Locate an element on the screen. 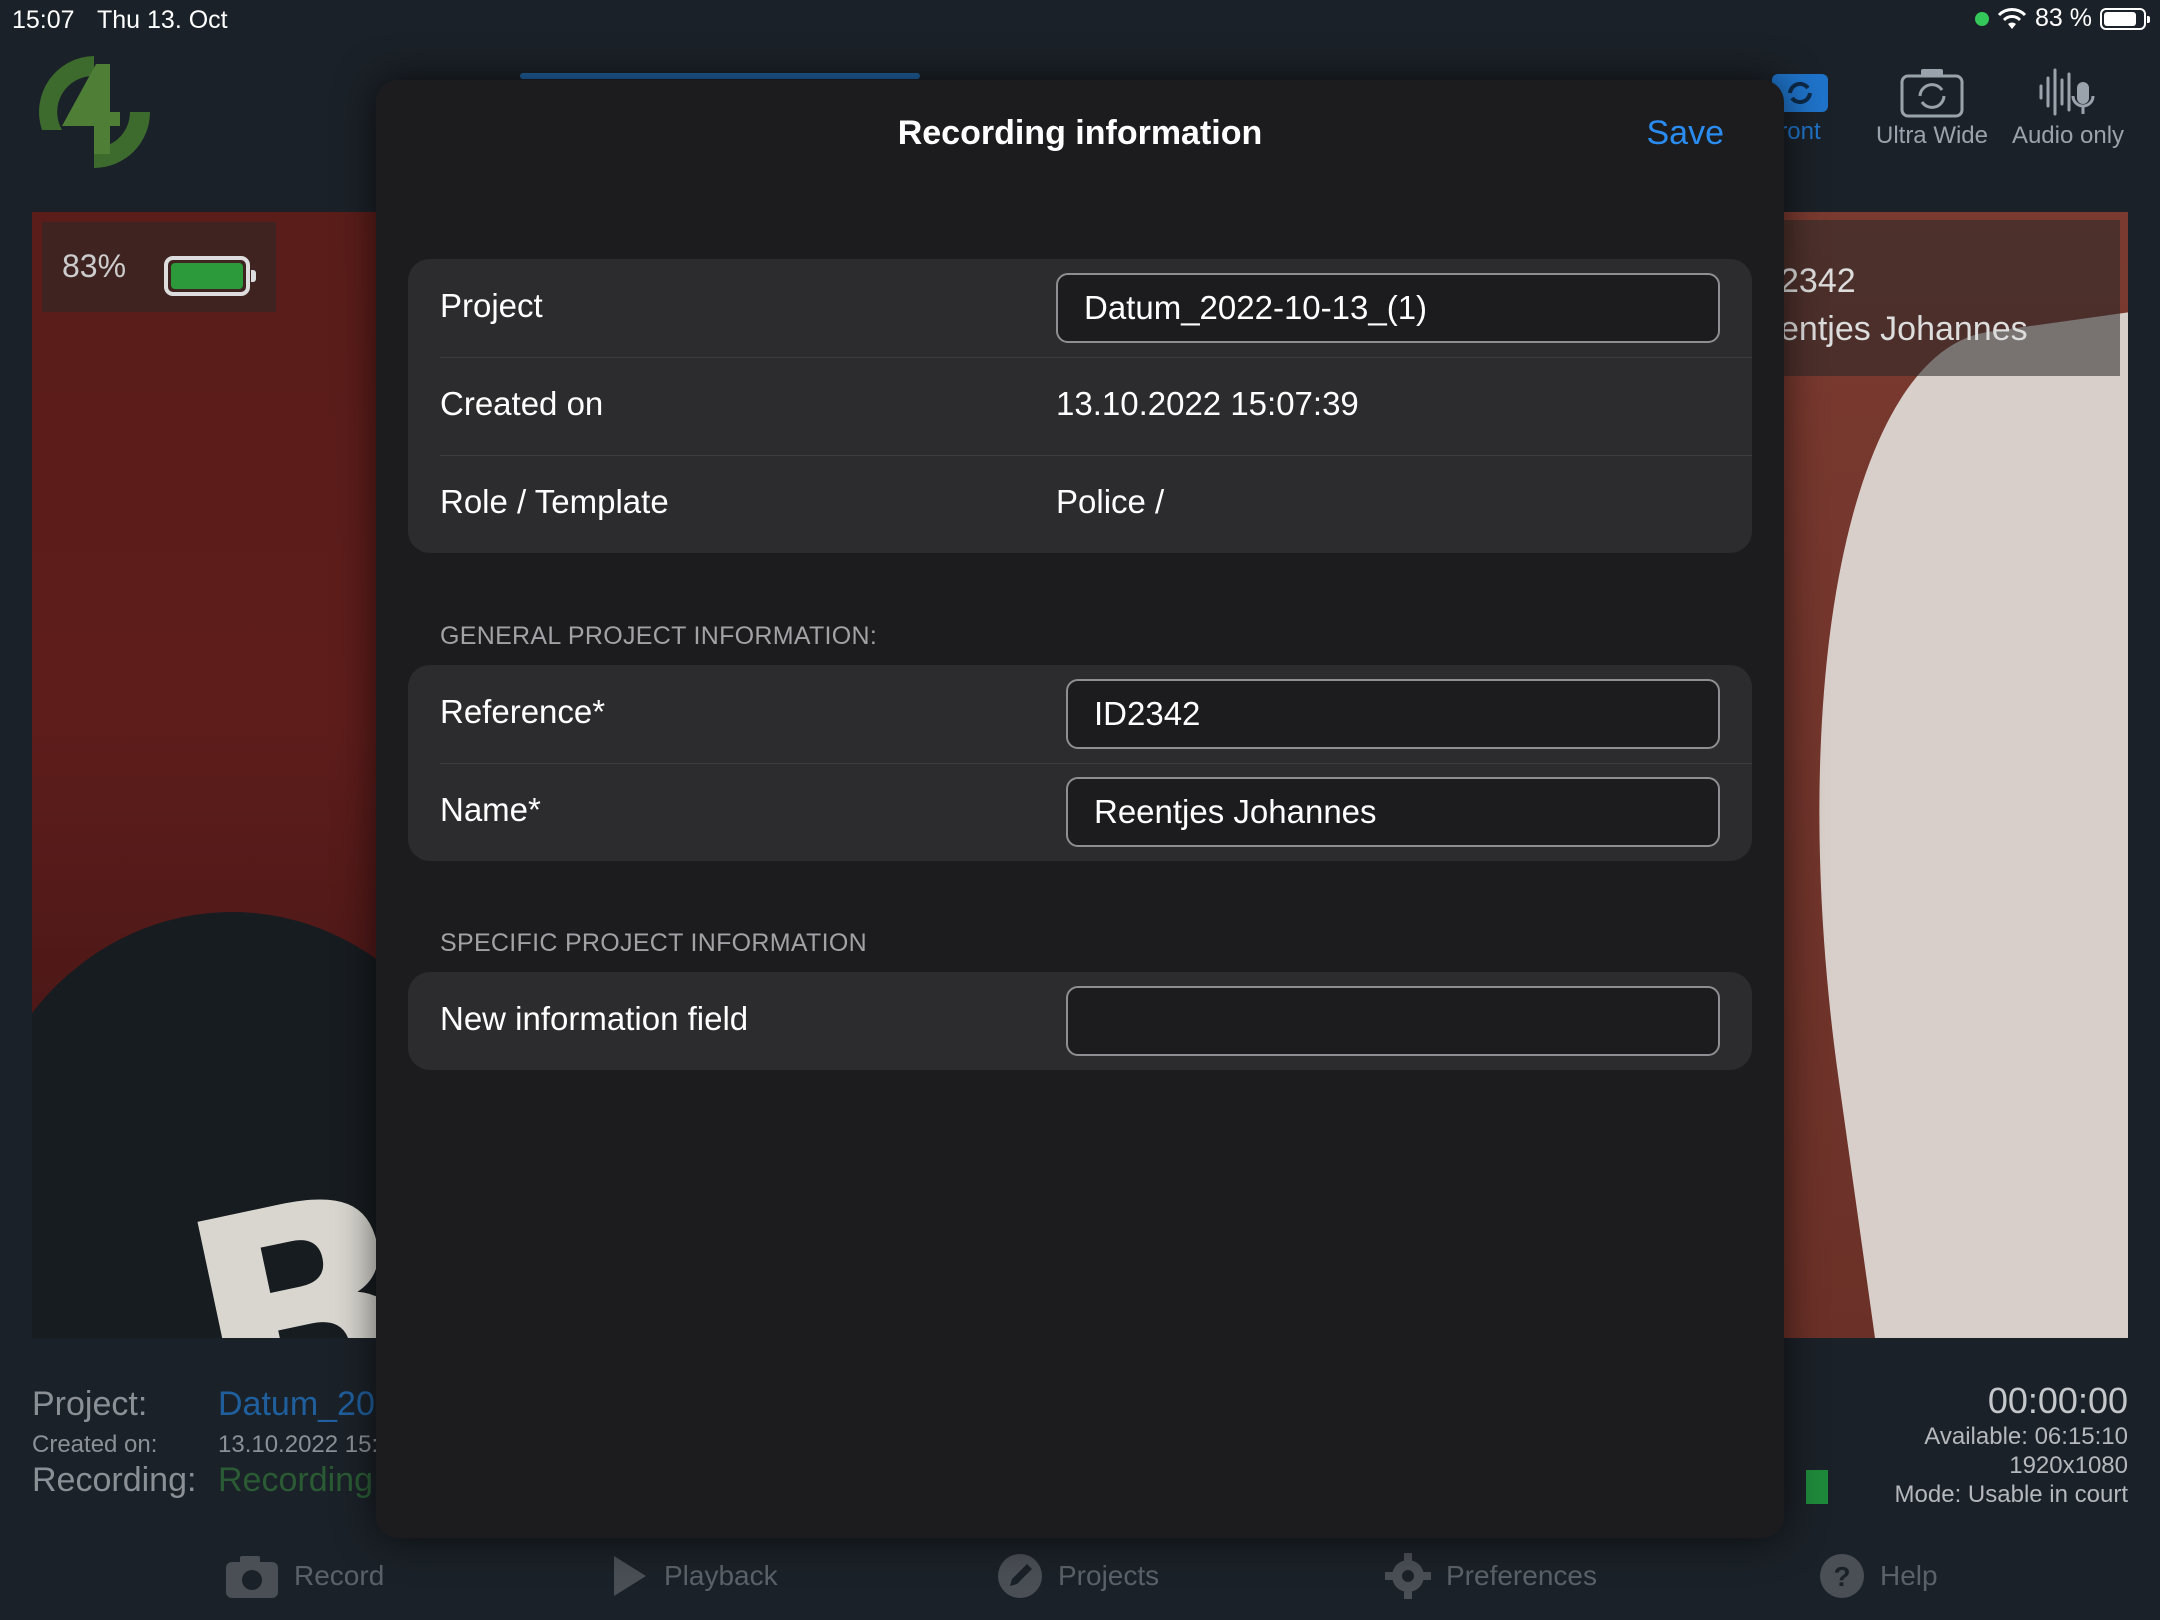  new-information-field-input is located at coordinates (1393, 1021).